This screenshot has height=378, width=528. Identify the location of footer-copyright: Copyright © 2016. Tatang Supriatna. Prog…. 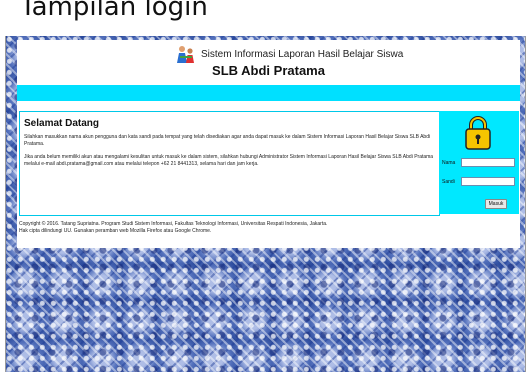
(173, 224).